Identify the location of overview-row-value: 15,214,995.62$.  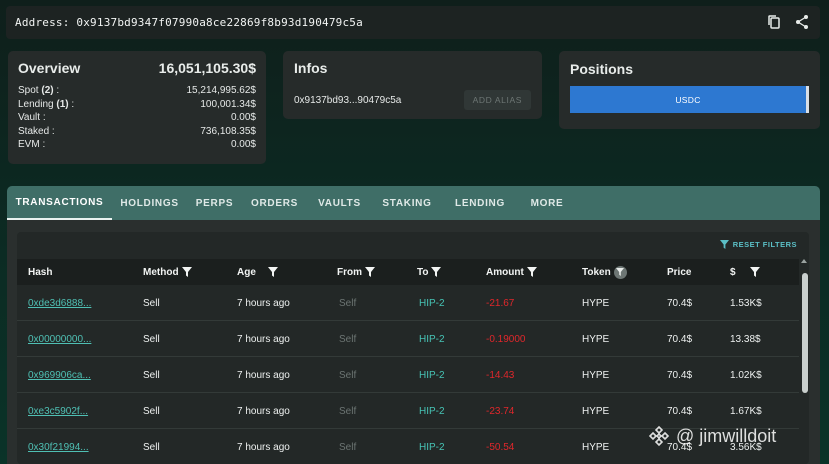
(221, 90).